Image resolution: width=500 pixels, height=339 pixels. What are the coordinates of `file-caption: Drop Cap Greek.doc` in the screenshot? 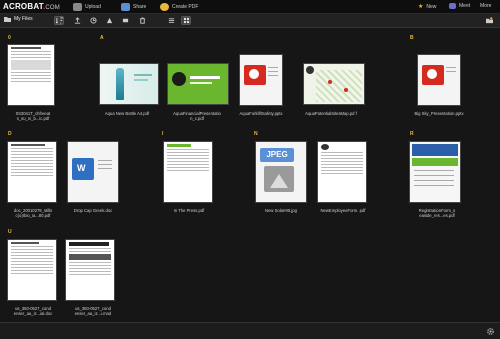 It's located at (93, 210).